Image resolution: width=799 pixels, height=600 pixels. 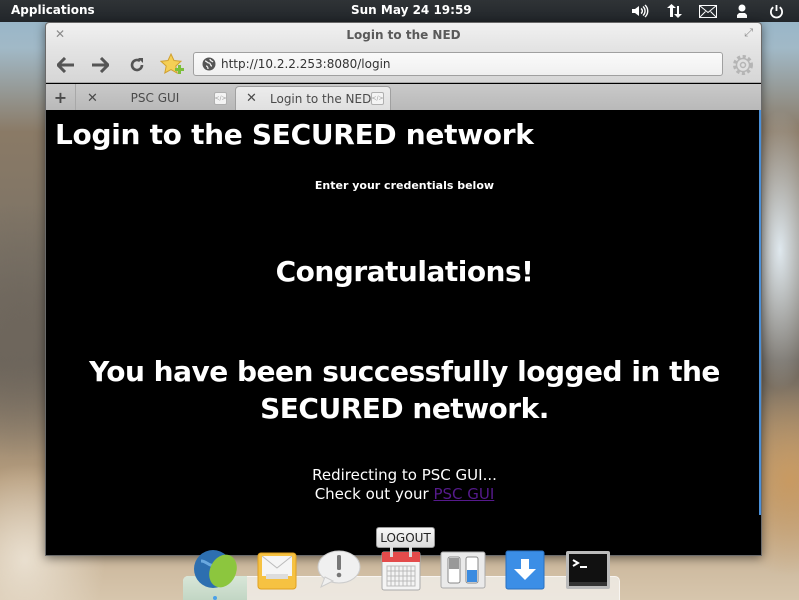 I want to click on switch-settings-icon, so click(x=463, y=570).